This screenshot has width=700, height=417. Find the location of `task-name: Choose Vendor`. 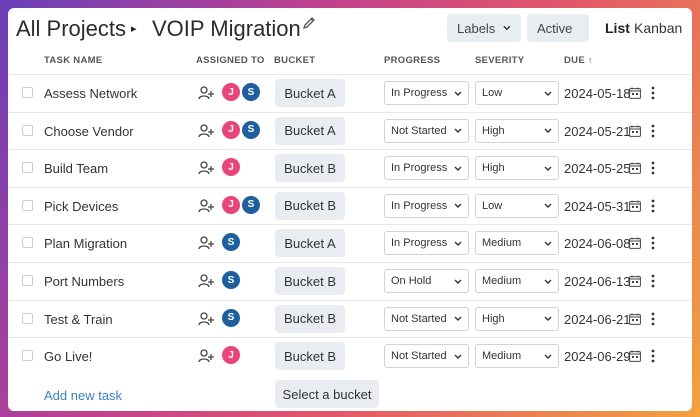

task-name: Choose Vendor is located at coordinates (89, 131).